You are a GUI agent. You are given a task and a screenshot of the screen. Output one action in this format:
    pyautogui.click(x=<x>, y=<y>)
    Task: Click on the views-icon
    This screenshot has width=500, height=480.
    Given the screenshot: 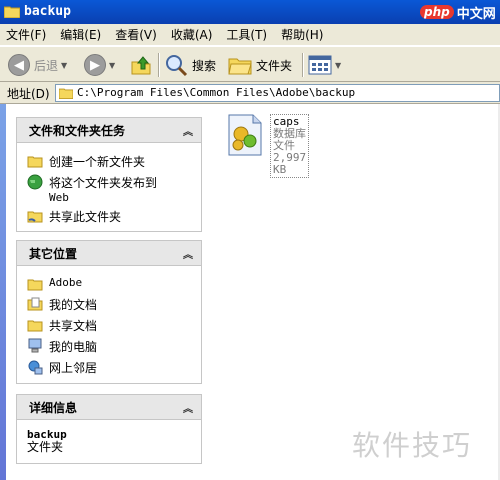 What is the action you would take?
    pyautogui.click(x=320, y=65)
    